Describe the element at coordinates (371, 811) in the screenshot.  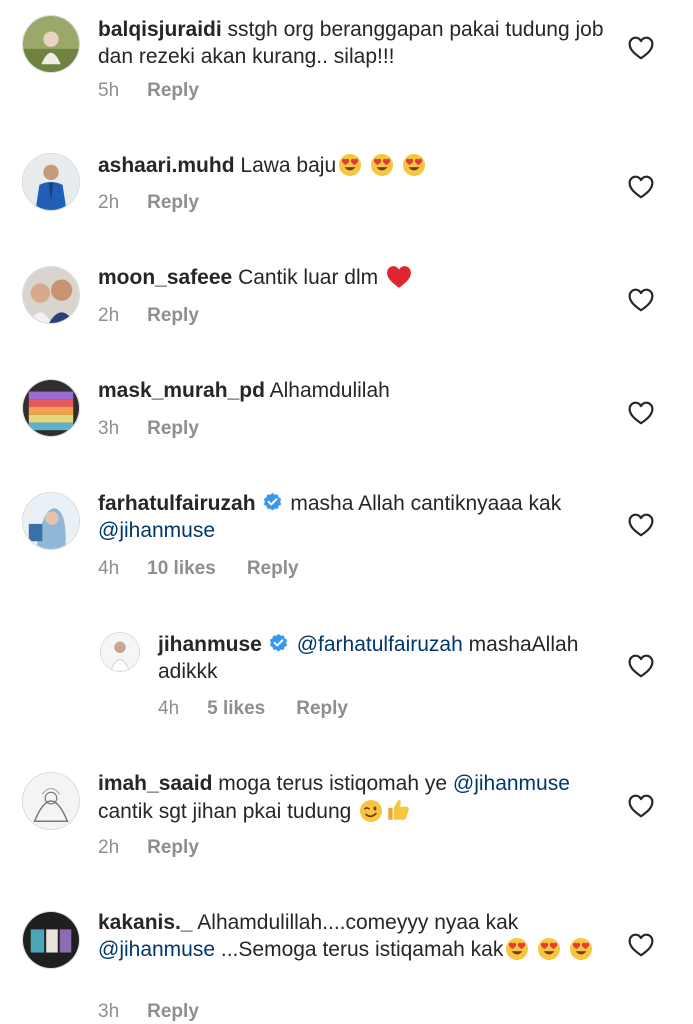
I see `winking-face-emoji-icon` at that location.